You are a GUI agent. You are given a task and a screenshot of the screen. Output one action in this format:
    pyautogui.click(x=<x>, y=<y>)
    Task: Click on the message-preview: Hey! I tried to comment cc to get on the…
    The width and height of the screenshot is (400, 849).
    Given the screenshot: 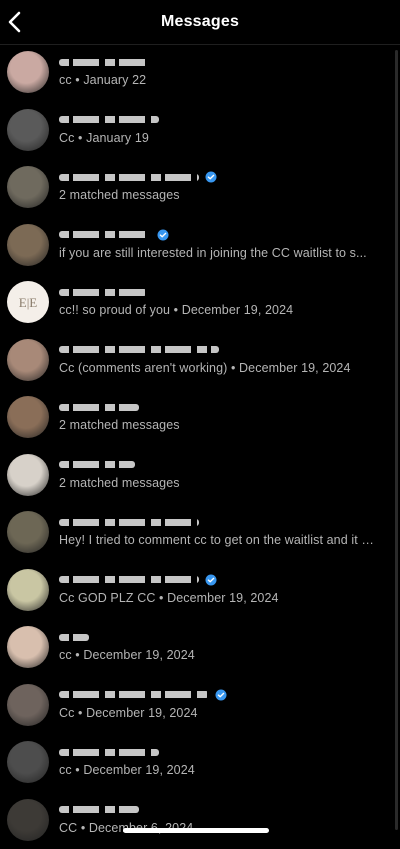 What is the action you would take?
    pyautogui.click(x=219, y=540)
    